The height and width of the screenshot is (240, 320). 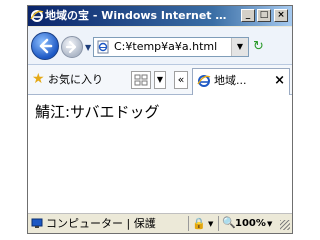 I want to click on zoom-icon: 🔍, so click(x=229, y=223).